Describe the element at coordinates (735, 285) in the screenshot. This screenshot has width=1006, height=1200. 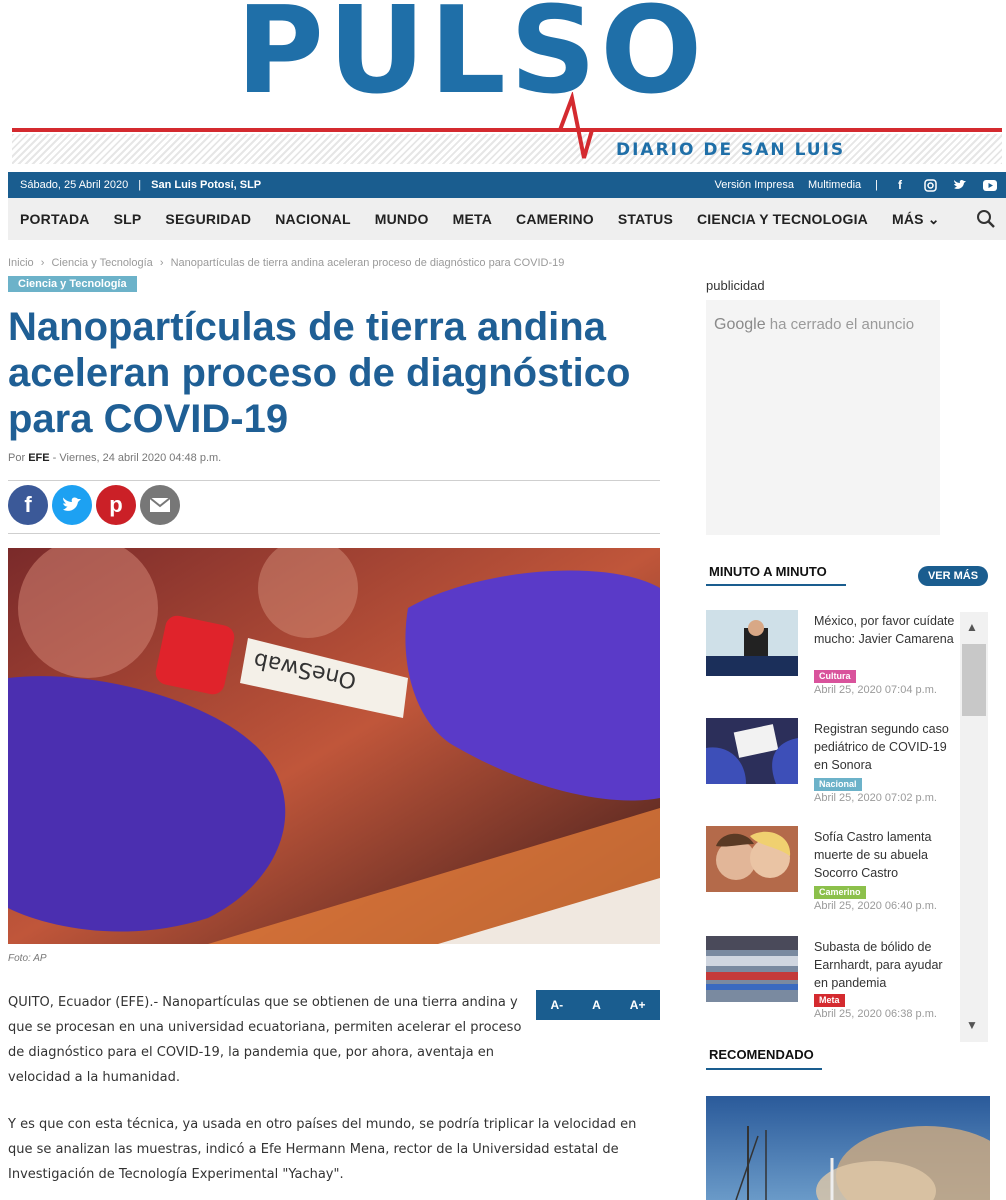
I see `publicidad-label: publicidad` at that location.